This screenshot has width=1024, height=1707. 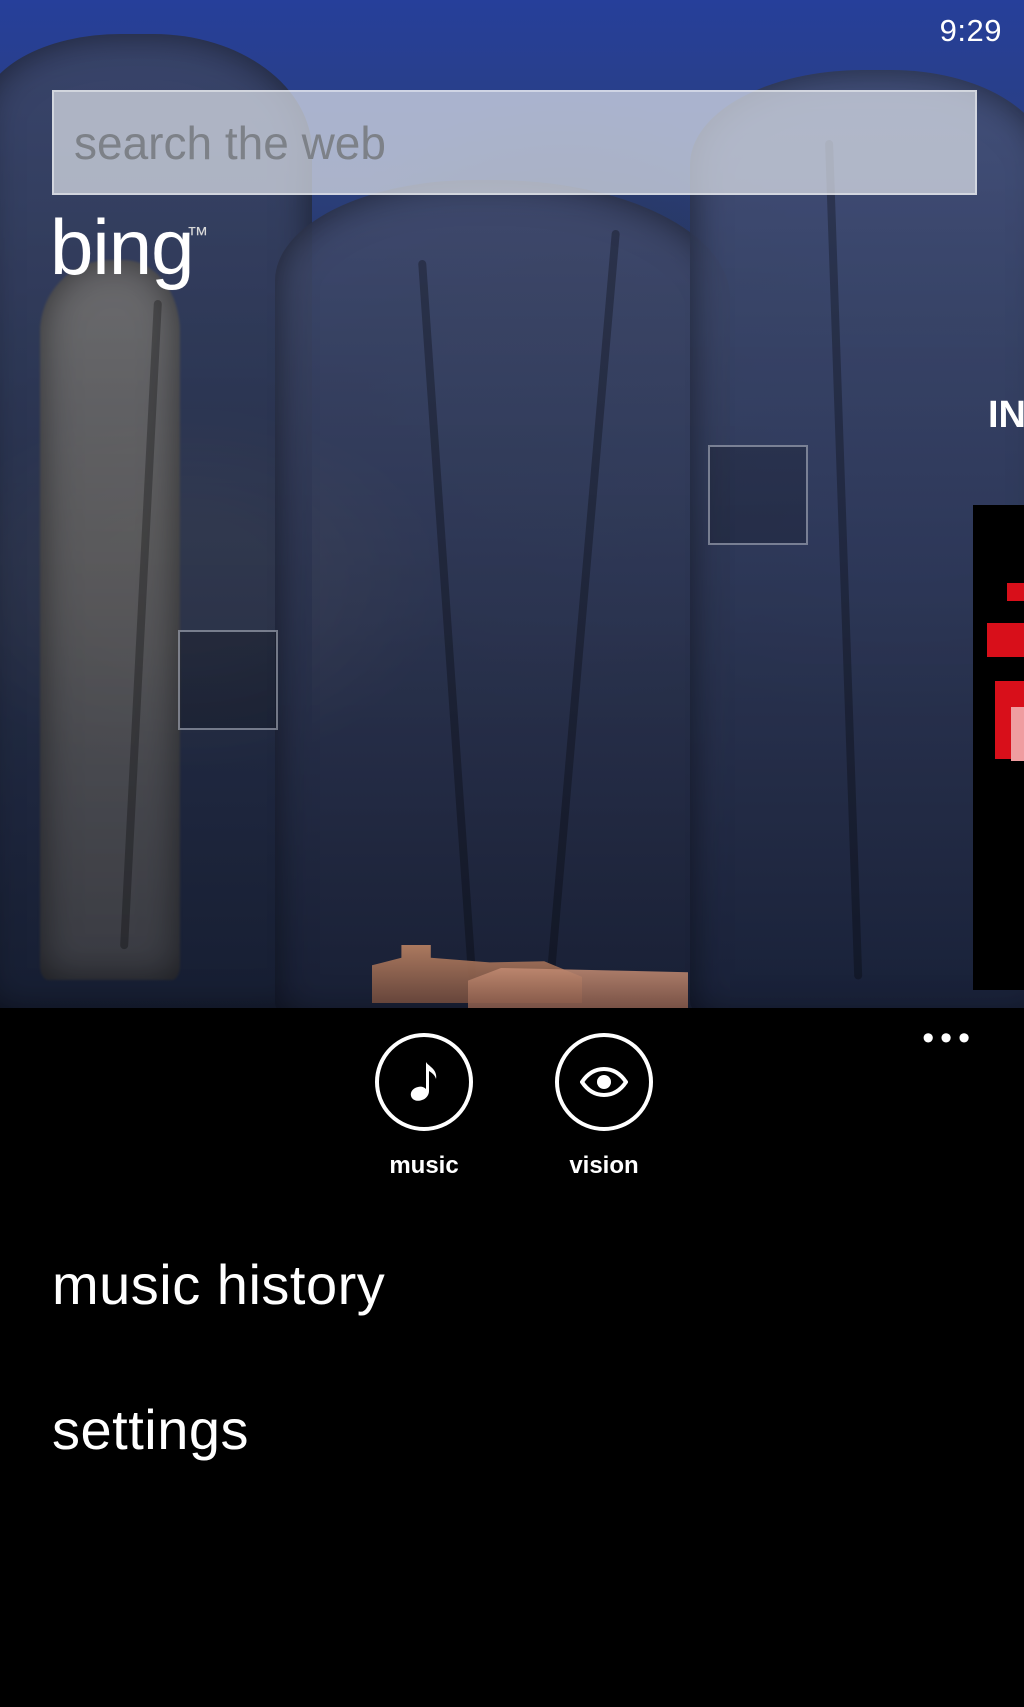 I want to click on trademark-mark: ™, so click(x=197, y=234).